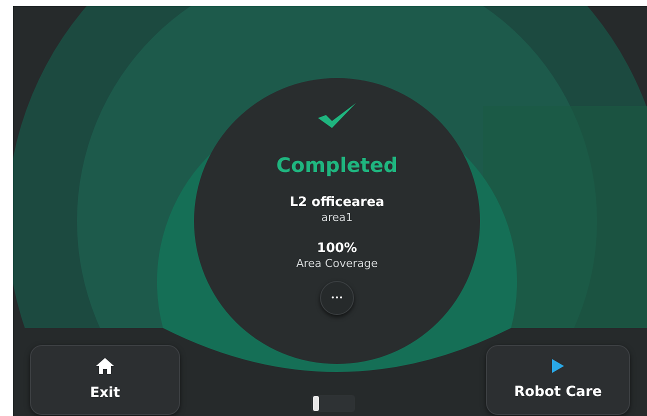  What do you see at coordinates (337, 165) in the screenshot?
I see `status-title: Completed` at bounding box center [337, 165].